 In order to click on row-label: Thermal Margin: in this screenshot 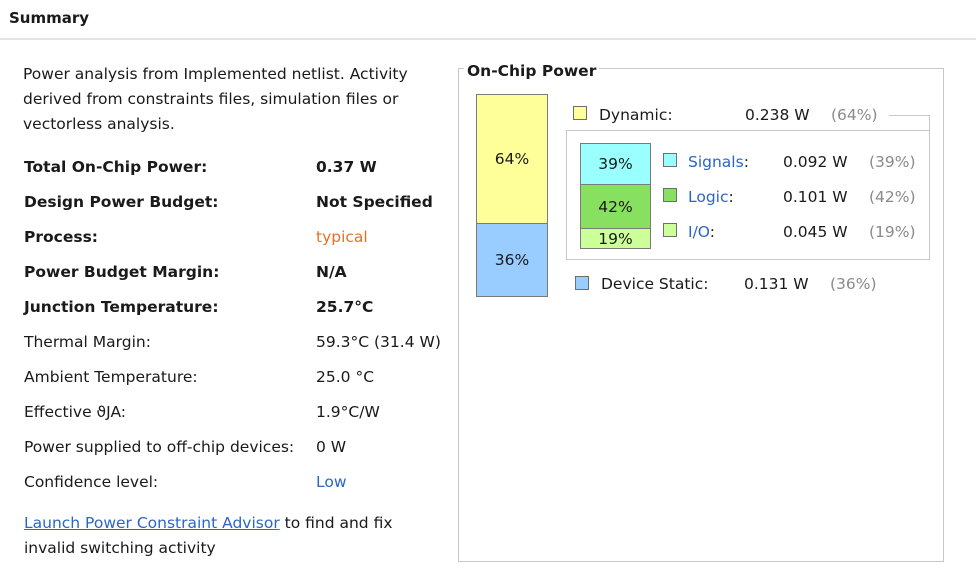, I will do `click(87, 342)`.